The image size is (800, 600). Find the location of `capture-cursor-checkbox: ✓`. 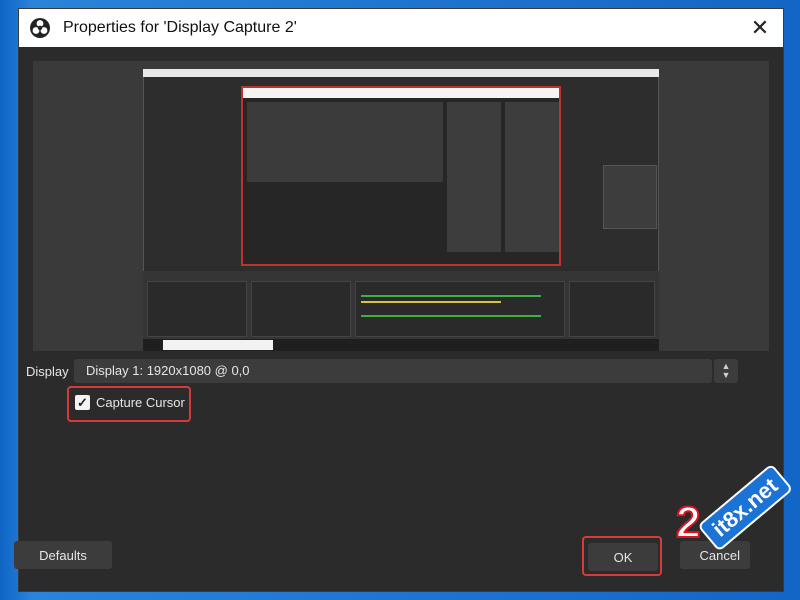

capture-cursor-checkbox: ✓ is located at coordinates (82, 402).